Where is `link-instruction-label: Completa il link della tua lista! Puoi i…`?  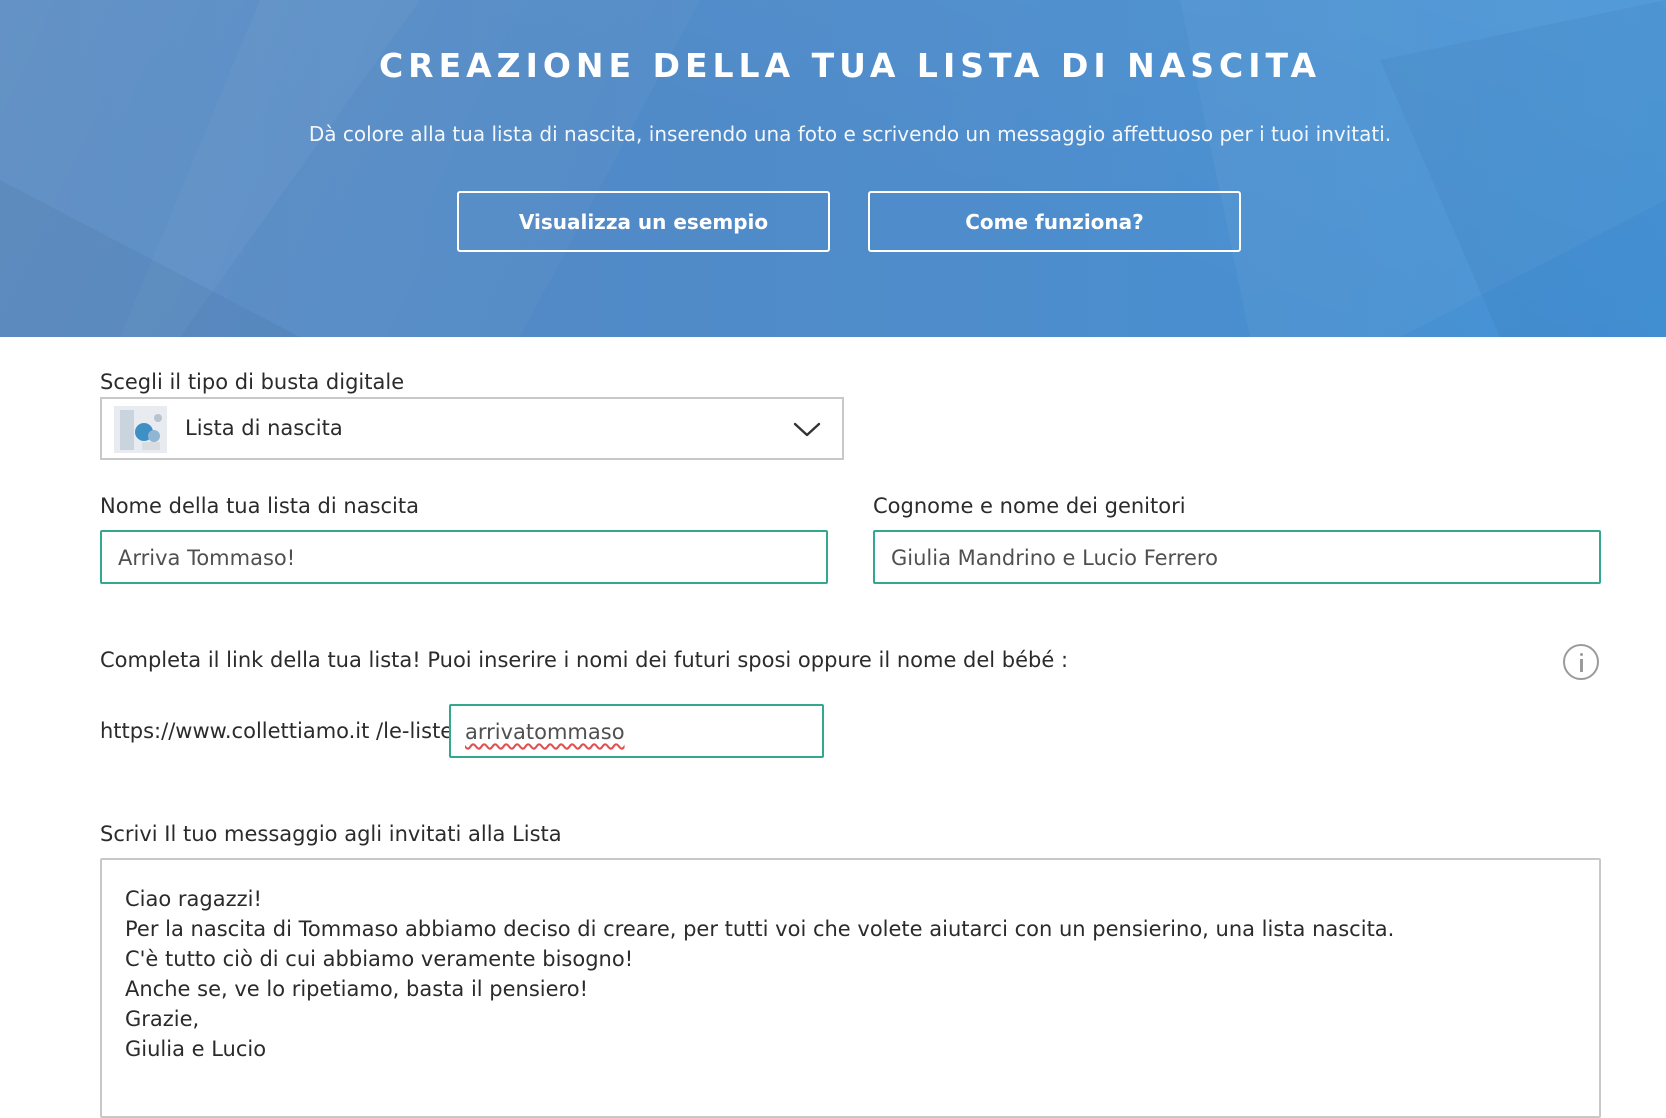
link-instruction-label: Completa il link della tua lista! Puoi i… is located at coordinates (584, 660).